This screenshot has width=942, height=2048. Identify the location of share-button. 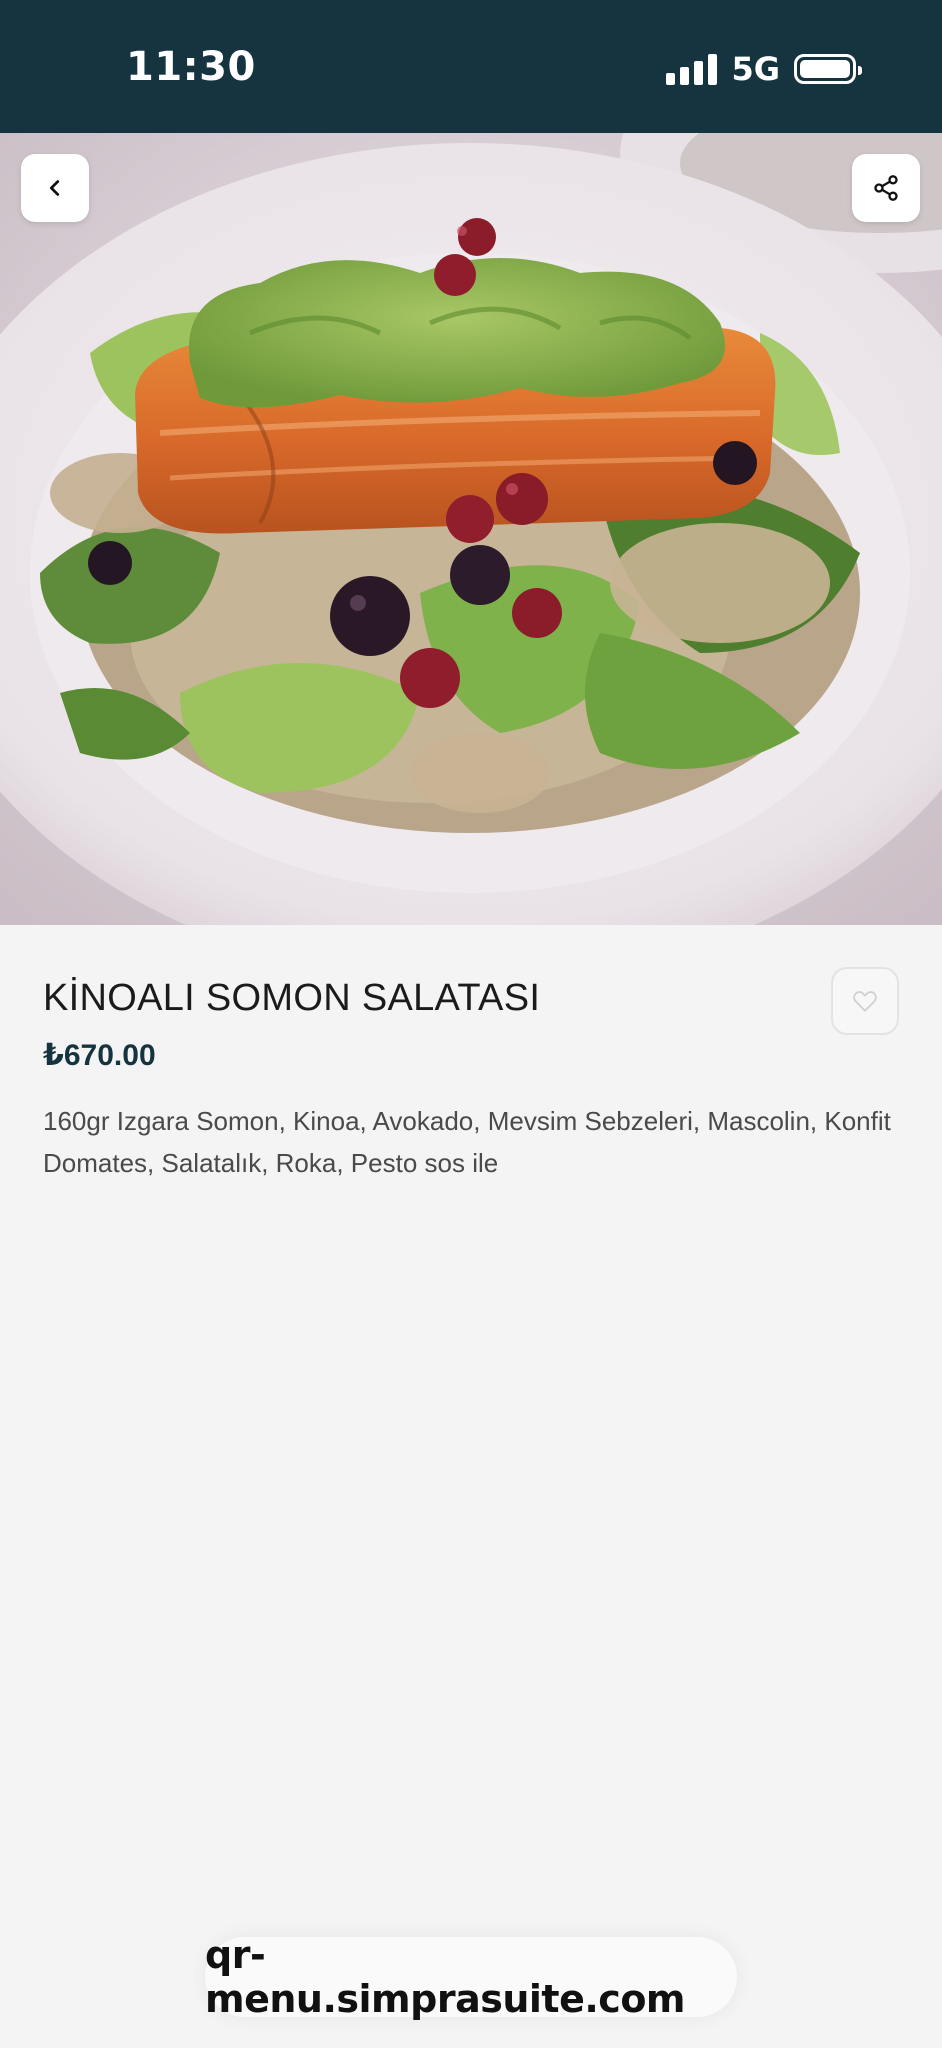
(886, 188).